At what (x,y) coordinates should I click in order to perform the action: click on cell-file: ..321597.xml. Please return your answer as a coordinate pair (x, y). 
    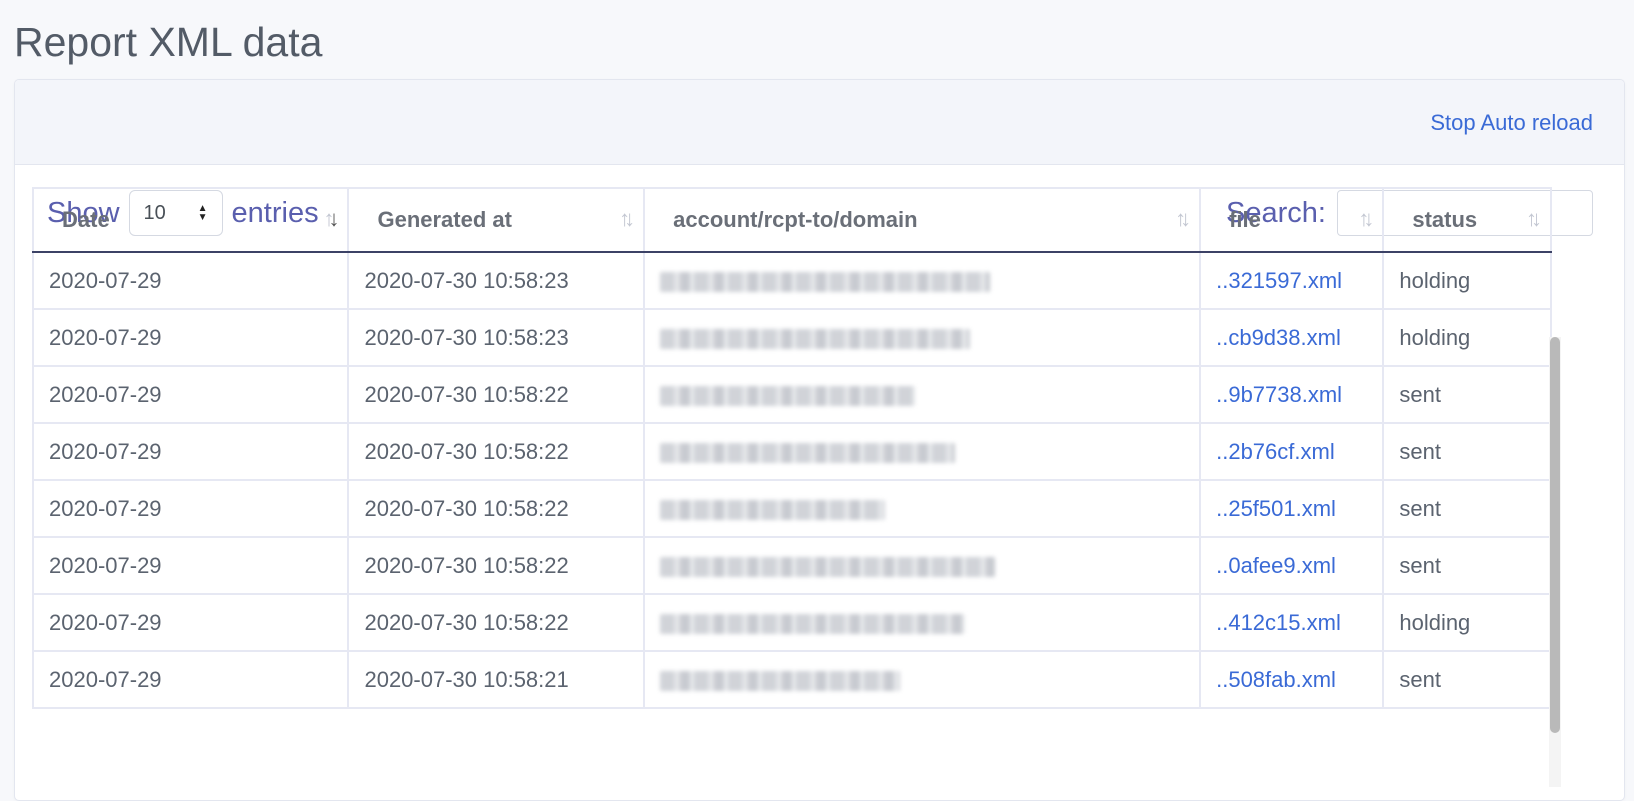
    Looking at the image, I should click on (1292, 280).